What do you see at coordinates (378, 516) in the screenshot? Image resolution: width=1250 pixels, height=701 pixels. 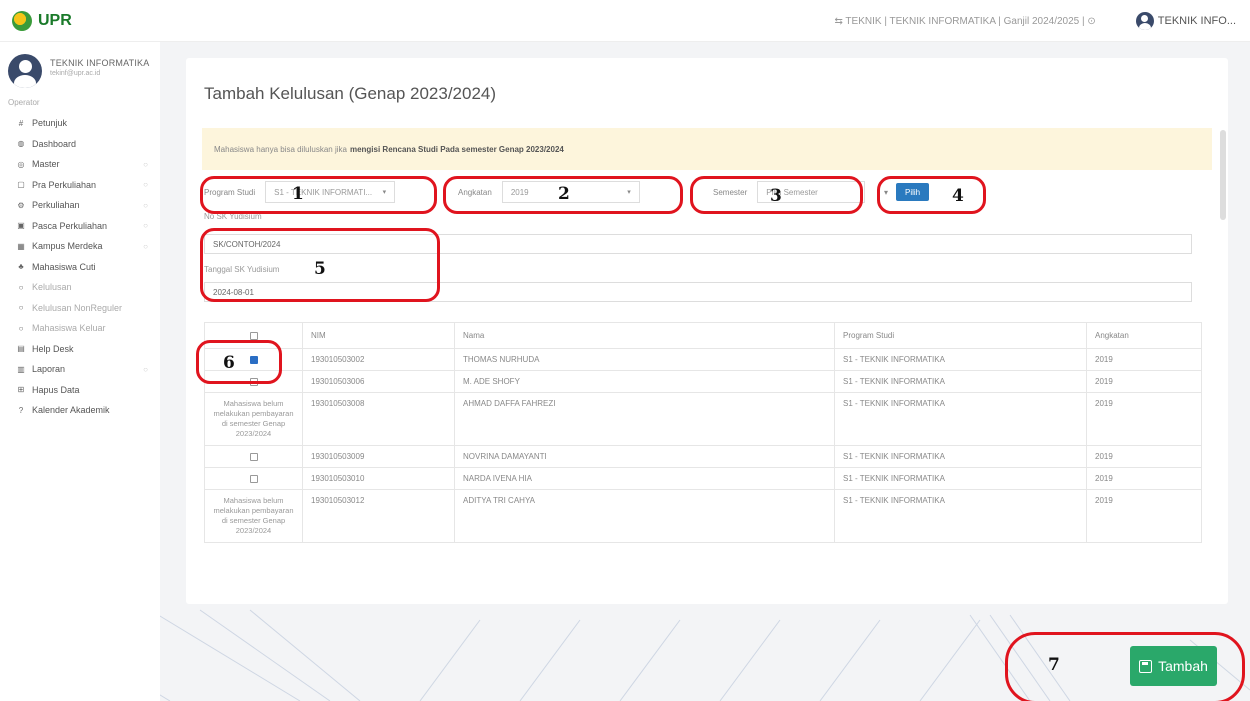 I see `cell-nim: 193010503012` at bounding box center [378, 516].